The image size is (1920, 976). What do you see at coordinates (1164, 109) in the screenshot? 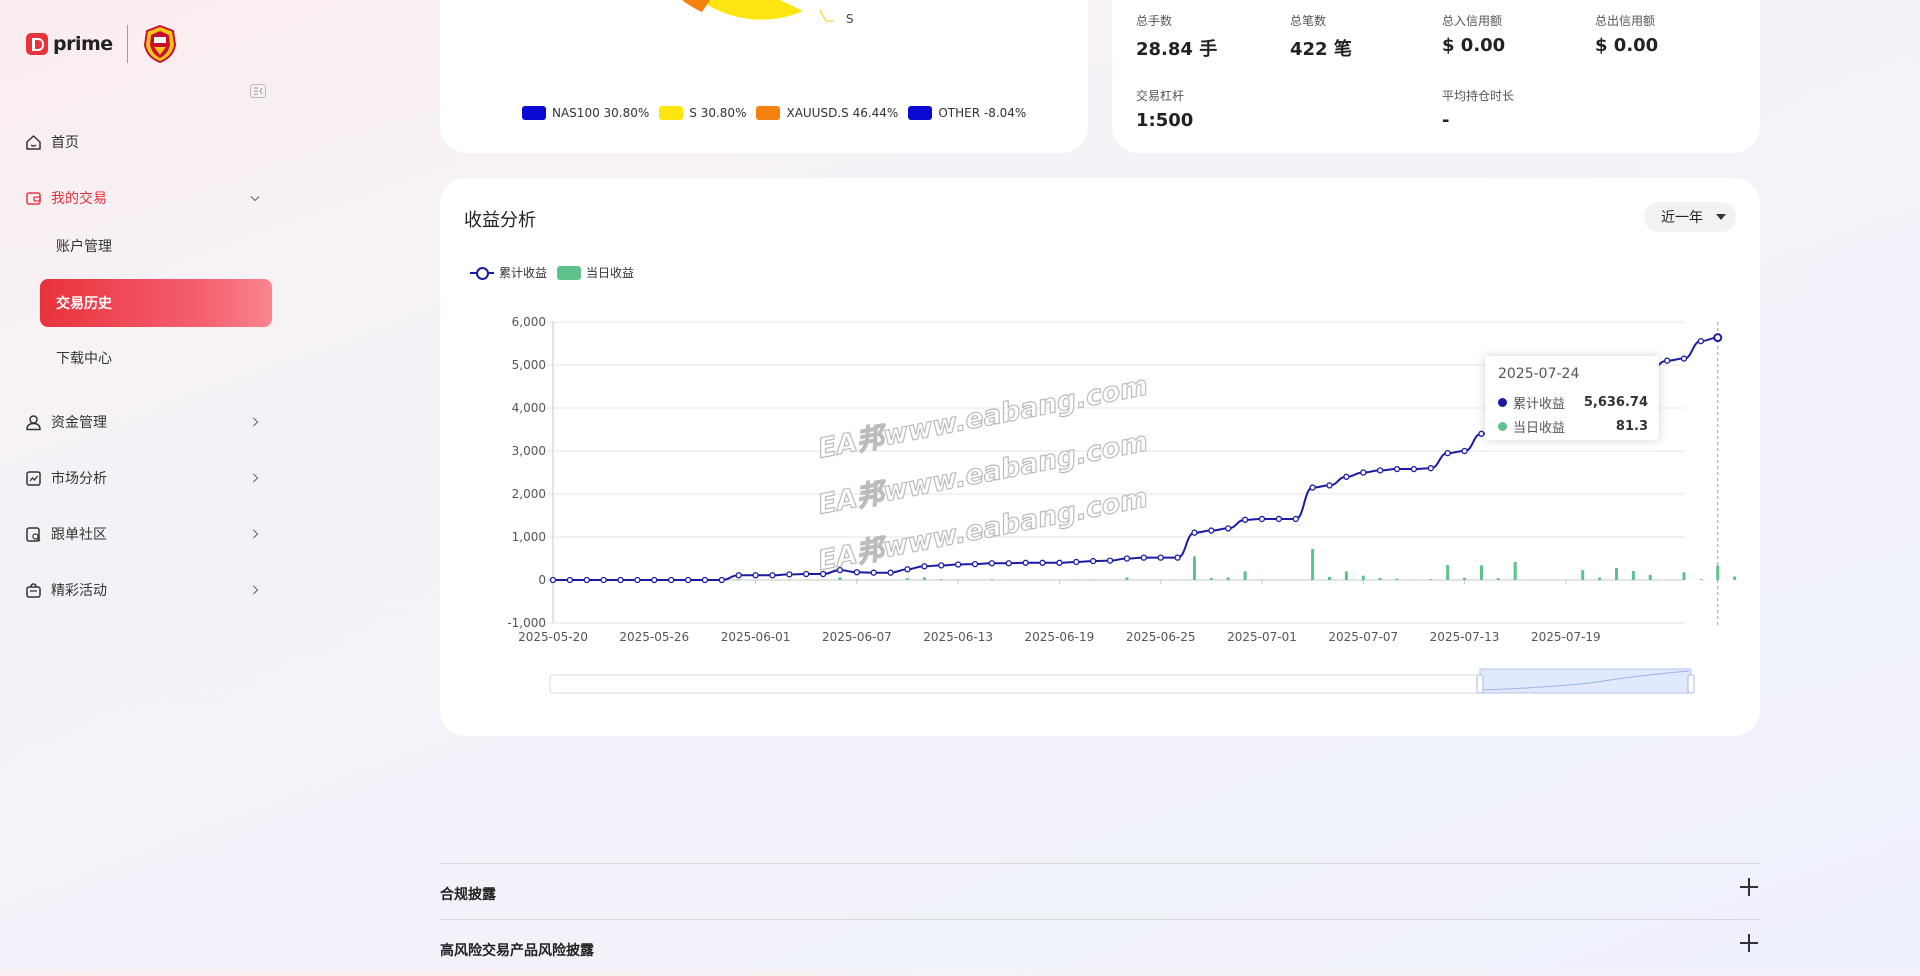
I see `stat-leverage: 交易杠杆 1:500` at bounding box center [1164, 109].